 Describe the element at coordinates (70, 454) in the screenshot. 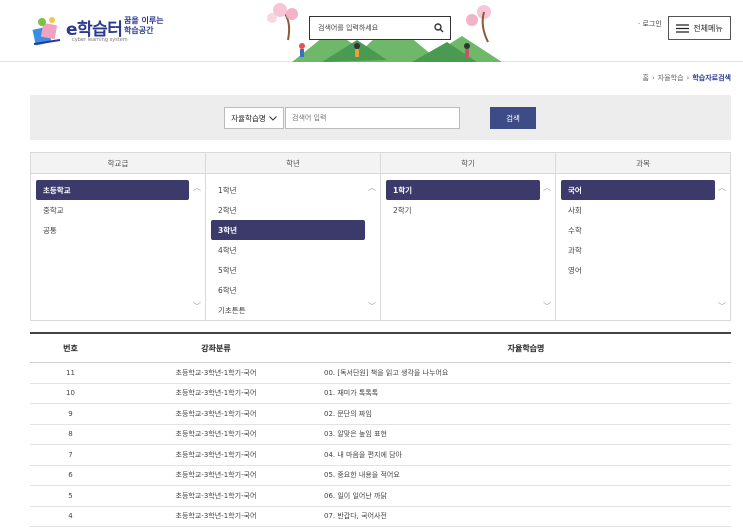

I see `row-number: 7` at that location.